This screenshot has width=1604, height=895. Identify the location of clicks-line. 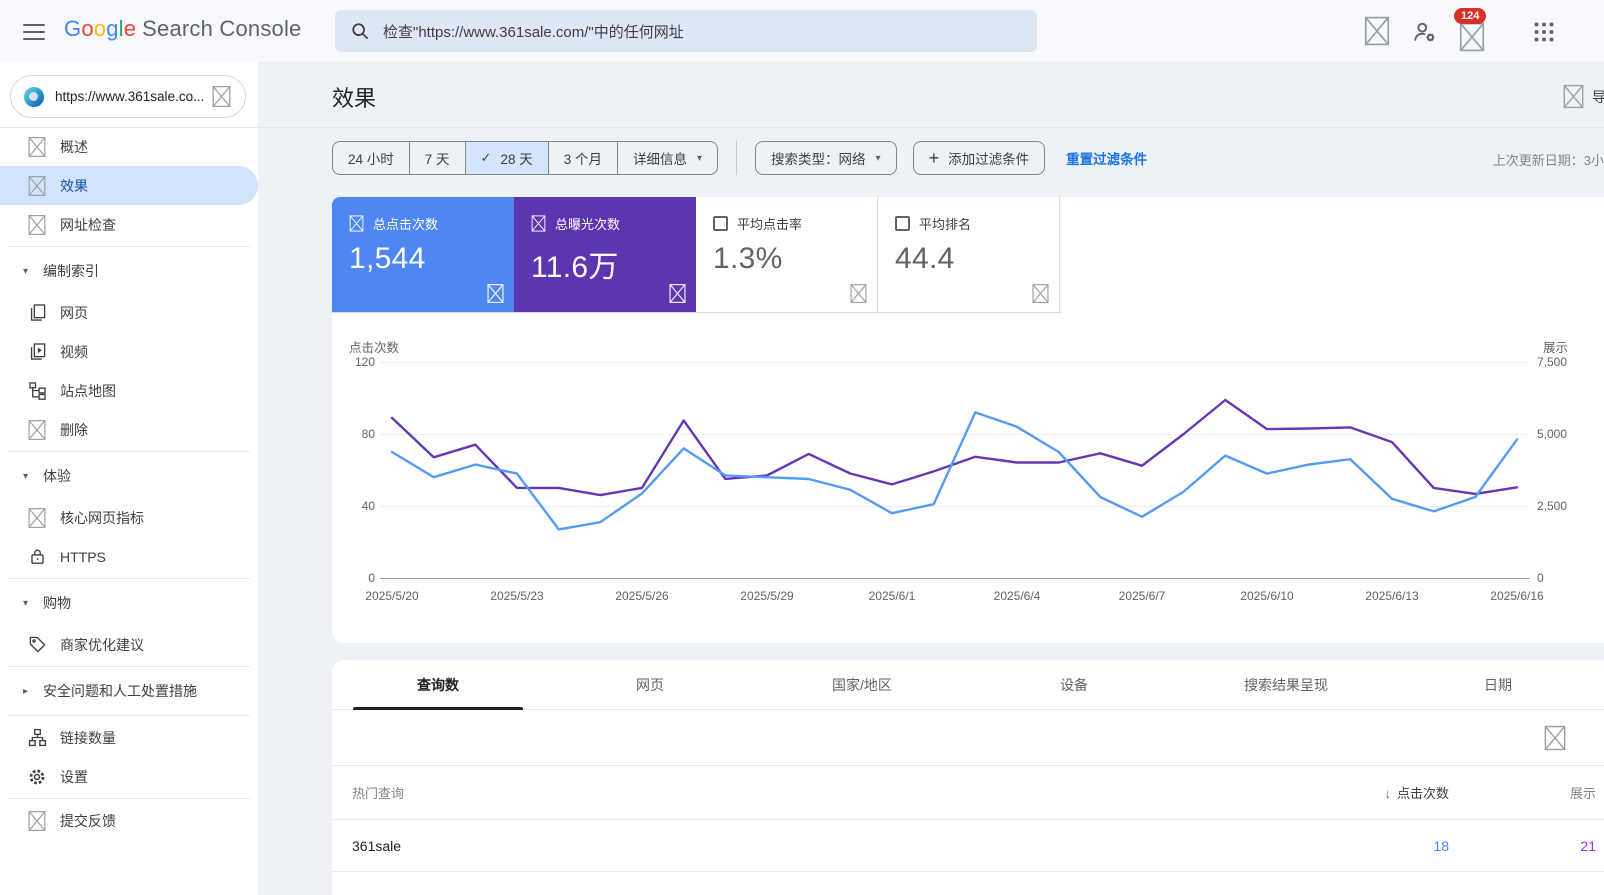
(954, 471).